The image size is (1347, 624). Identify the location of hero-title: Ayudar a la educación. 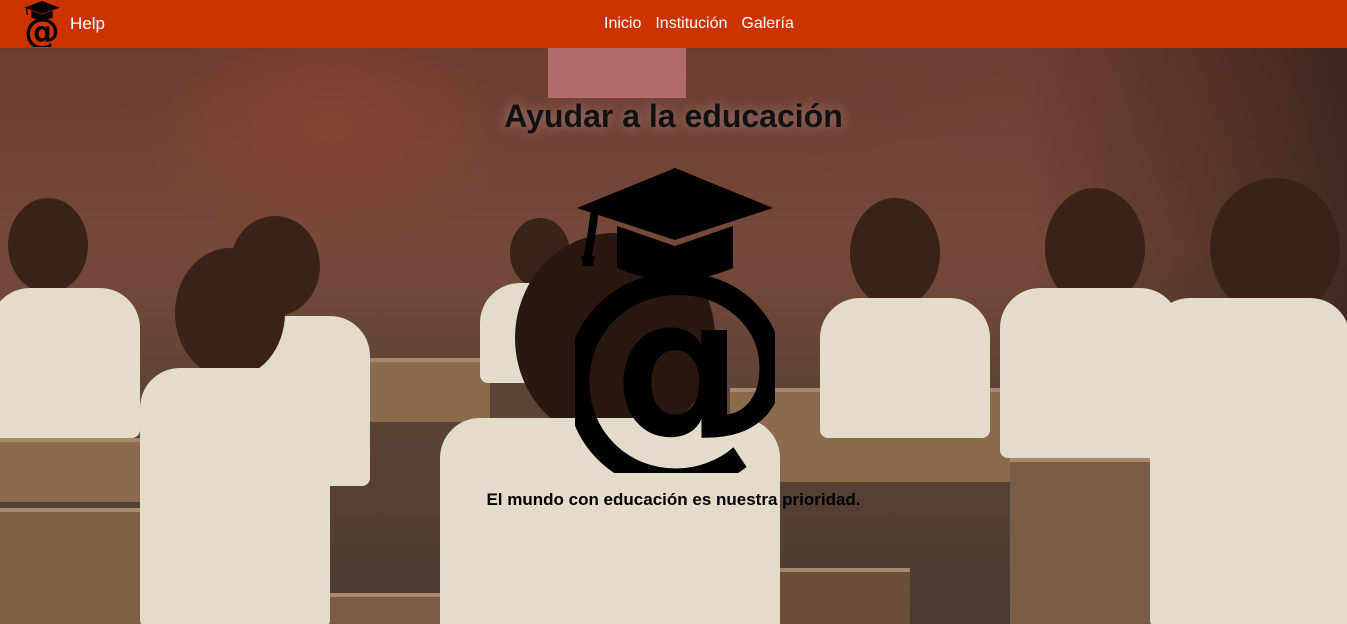
(673, 116).